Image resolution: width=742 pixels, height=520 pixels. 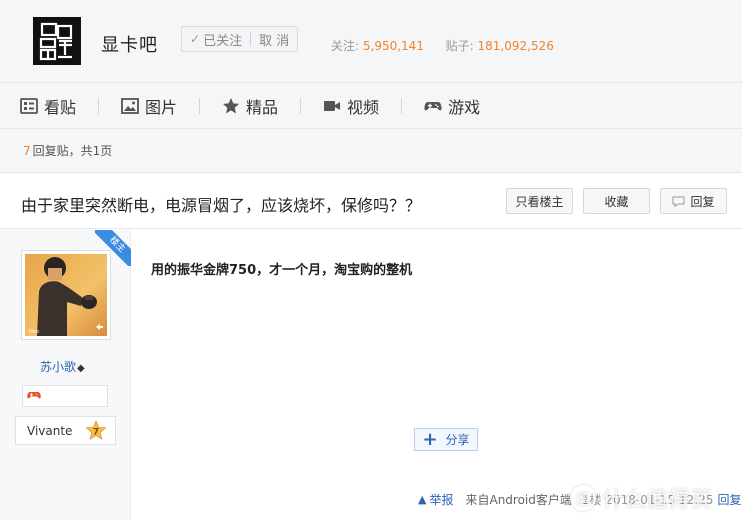 I want to click on gamepad-badge-icon, so click(x=34, y=396).